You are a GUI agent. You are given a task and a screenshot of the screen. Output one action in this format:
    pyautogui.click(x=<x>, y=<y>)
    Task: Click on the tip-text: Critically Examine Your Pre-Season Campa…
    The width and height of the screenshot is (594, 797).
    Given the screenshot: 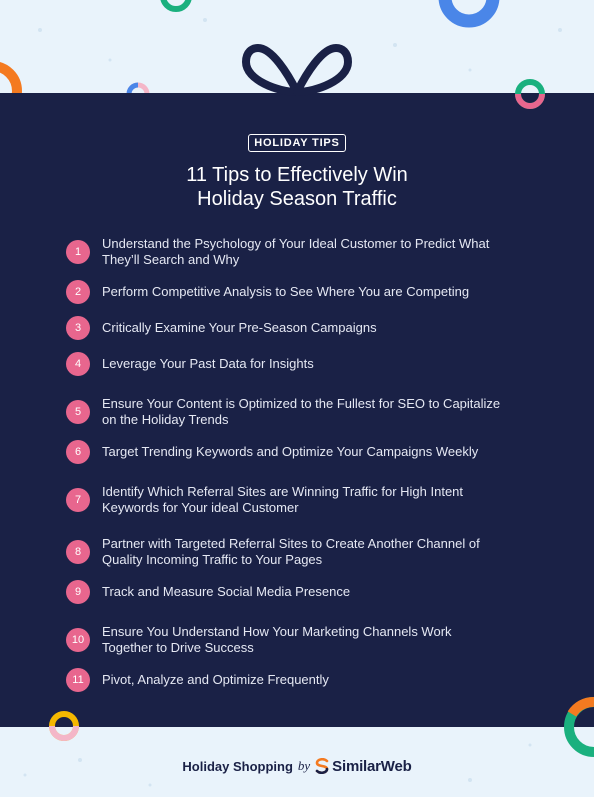 What is the action you would take?
    pyautogui.click(x=239, y=327)
    